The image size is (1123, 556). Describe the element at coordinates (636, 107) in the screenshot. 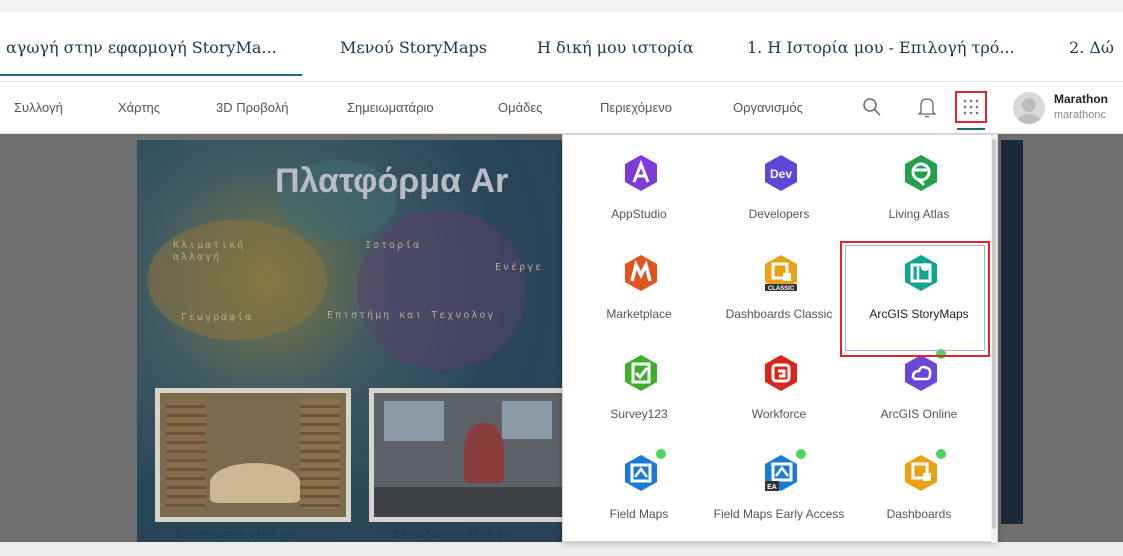

I see `nav-item-content: Περιεχόμενο` at that location.